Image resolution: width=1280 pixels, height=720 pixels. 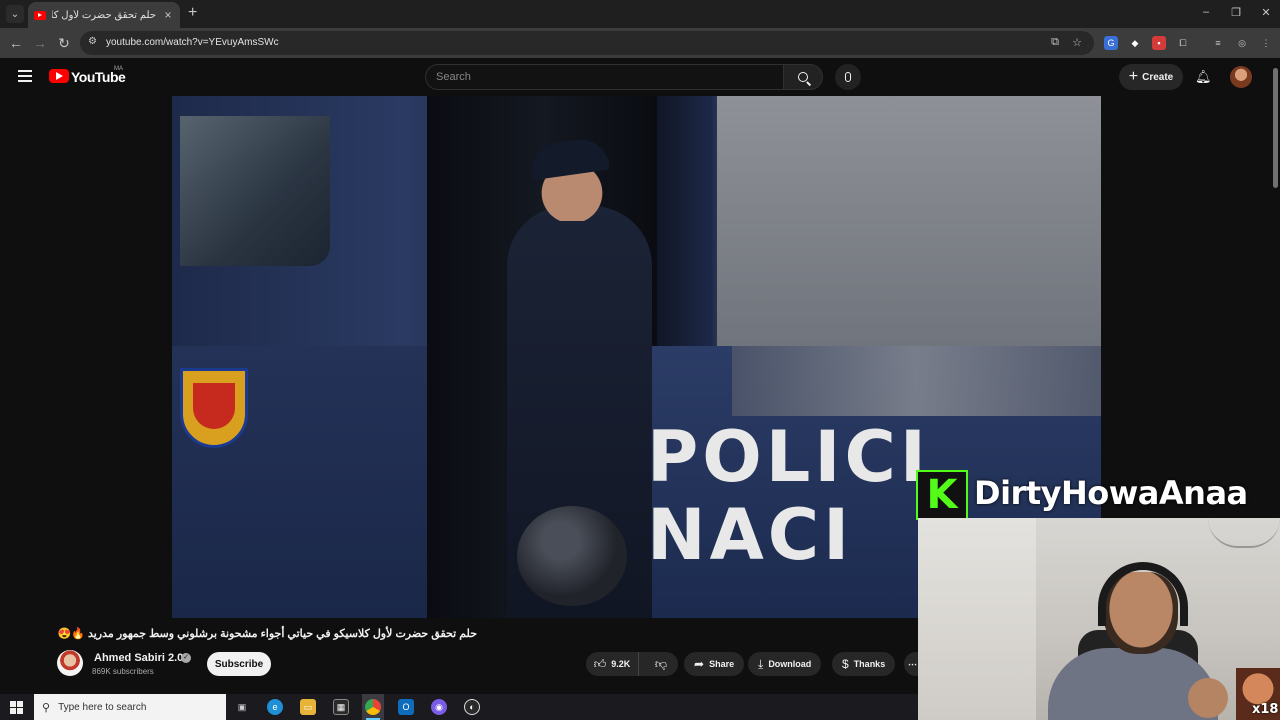 I want to click on scrollbar-thumb, so click(x=1275, y=128).